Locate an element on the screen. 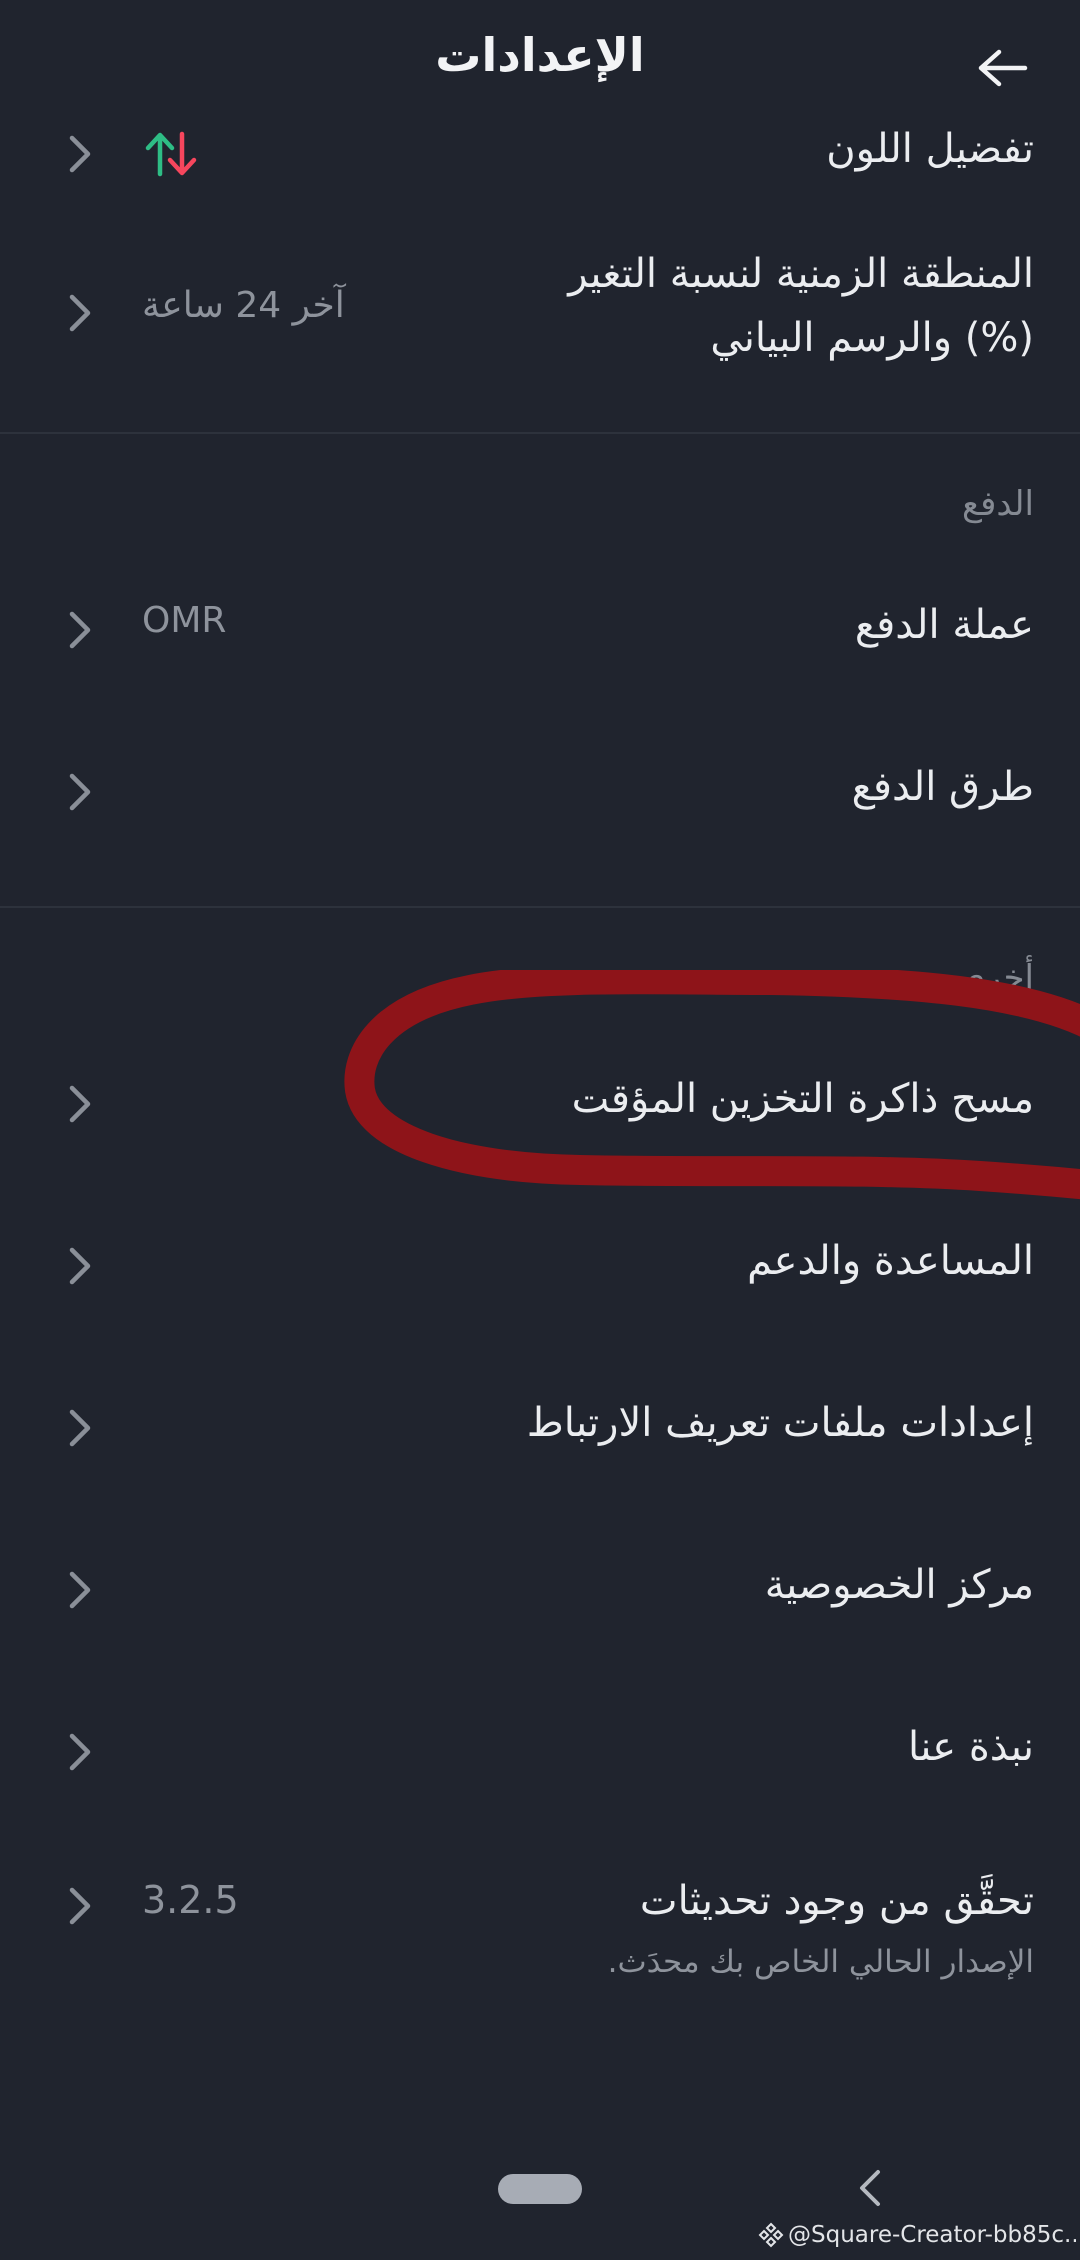 Image resolution: width=1080 pixels, height=2260 pixels. up-down-arrows-icon is located at coordinates (171, 154).